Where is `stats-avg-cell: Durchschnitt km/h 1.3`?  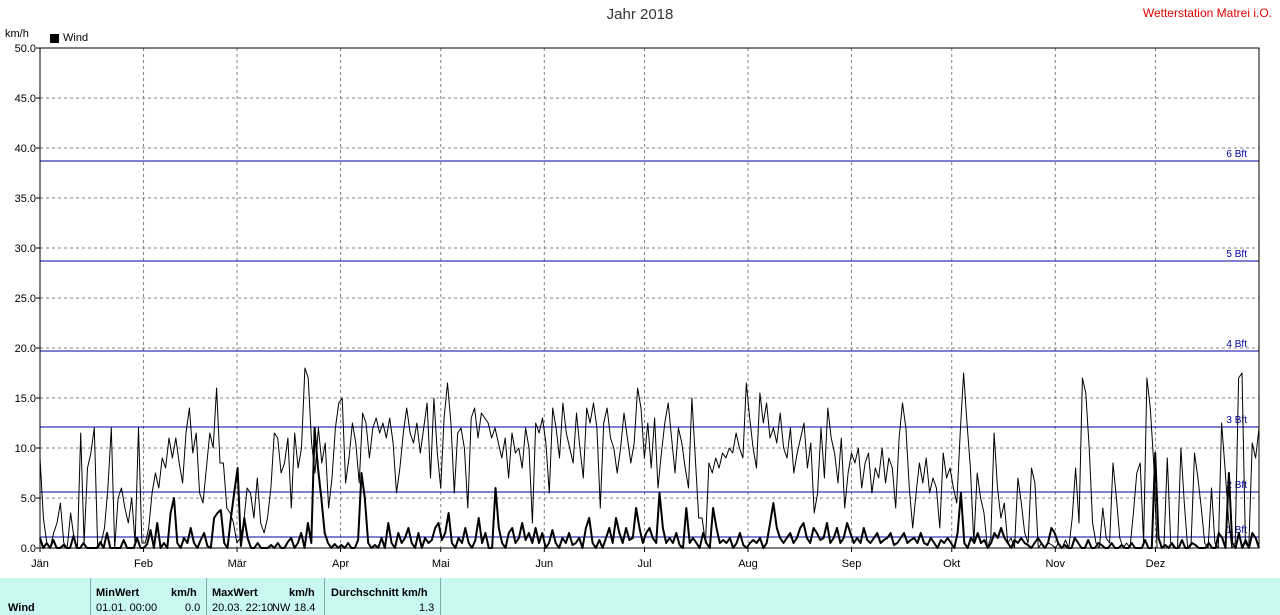 stats-avg-cell: Durchschnitt km/h 1.3 is located at coordinates (382, 596).